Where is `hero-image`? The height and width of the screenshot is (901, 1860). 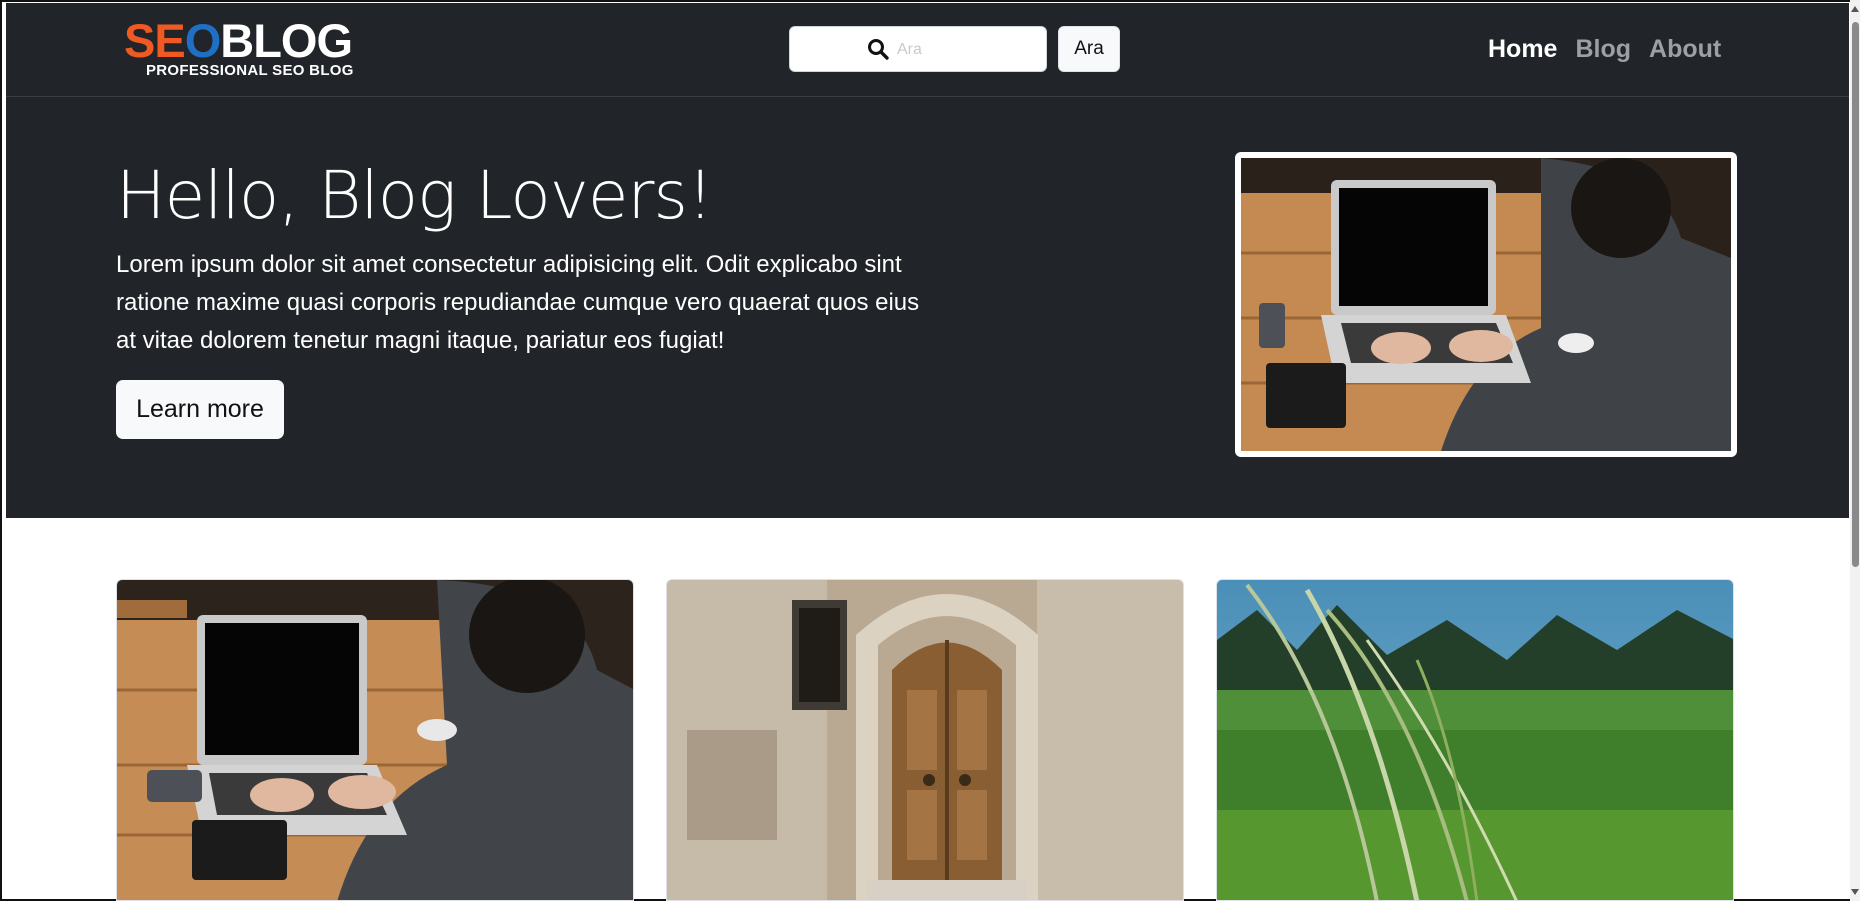
hero-image is located at coordinates (1486, 304).